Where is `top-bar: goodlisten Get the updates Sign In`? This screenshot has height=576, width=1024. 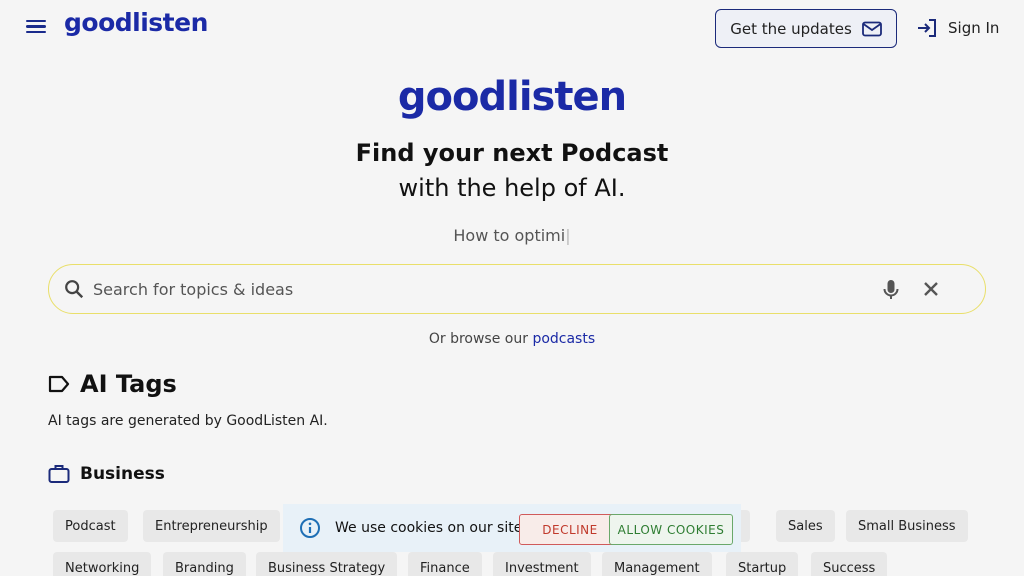
top-bar: goodlisten Get the updates Sign In is located at coordinates (512, 28).